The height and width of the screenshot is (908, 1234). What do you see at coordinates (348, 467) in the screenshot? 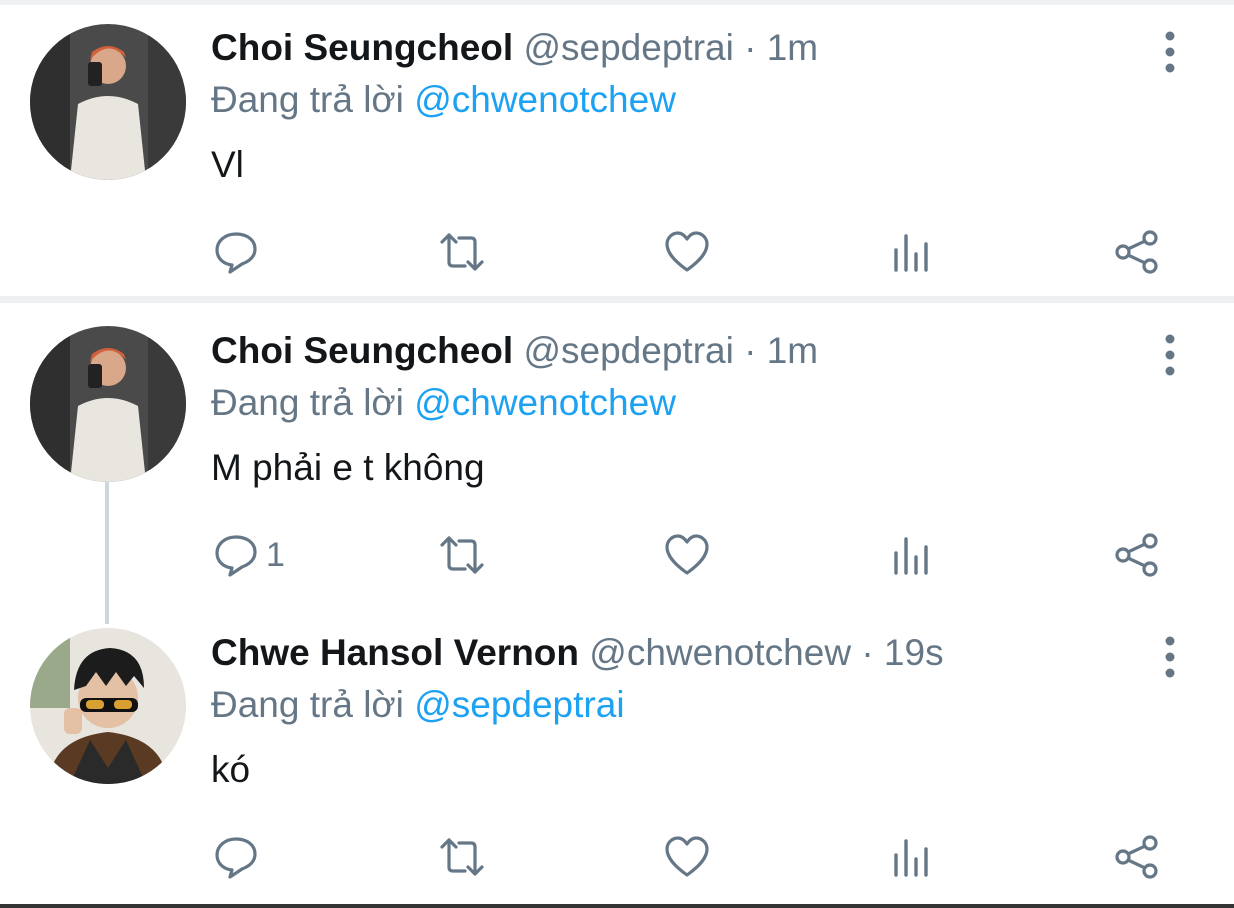
I see `tweet-text: M phải e t không` at bounding box center [348, 467].